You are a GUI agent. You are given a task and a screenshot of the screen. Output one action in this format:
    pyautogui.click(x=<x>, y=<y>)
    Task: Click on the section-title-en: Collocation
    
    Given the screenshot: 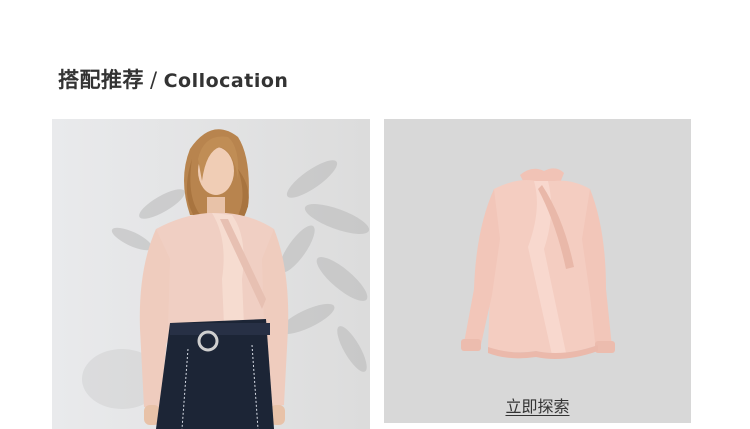 What is the action you would take?
    pyautogui.click(x=226, y=81)
    